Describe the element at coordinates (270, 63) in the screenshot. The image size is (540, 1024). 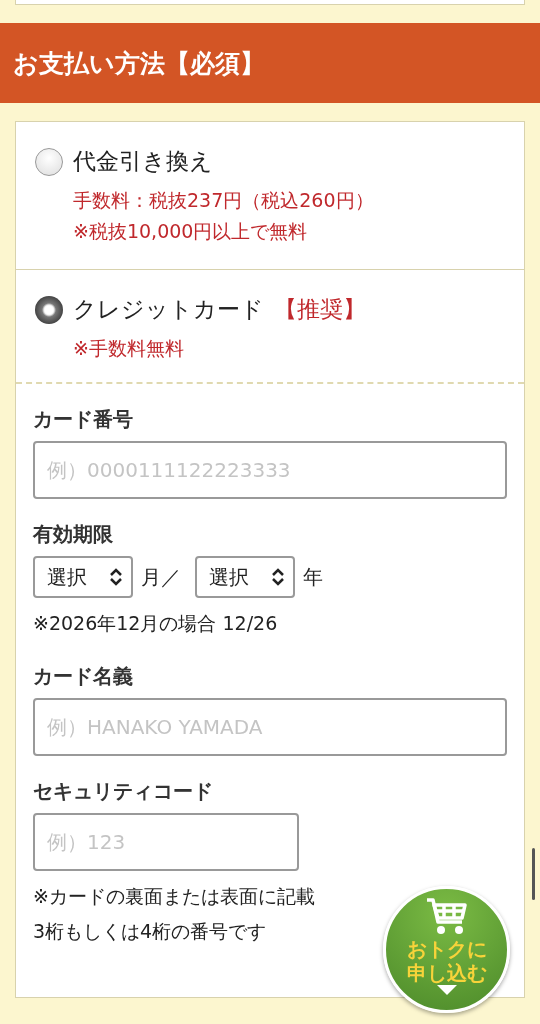
I see `section-title: お支払い方法【必須】` at that location.